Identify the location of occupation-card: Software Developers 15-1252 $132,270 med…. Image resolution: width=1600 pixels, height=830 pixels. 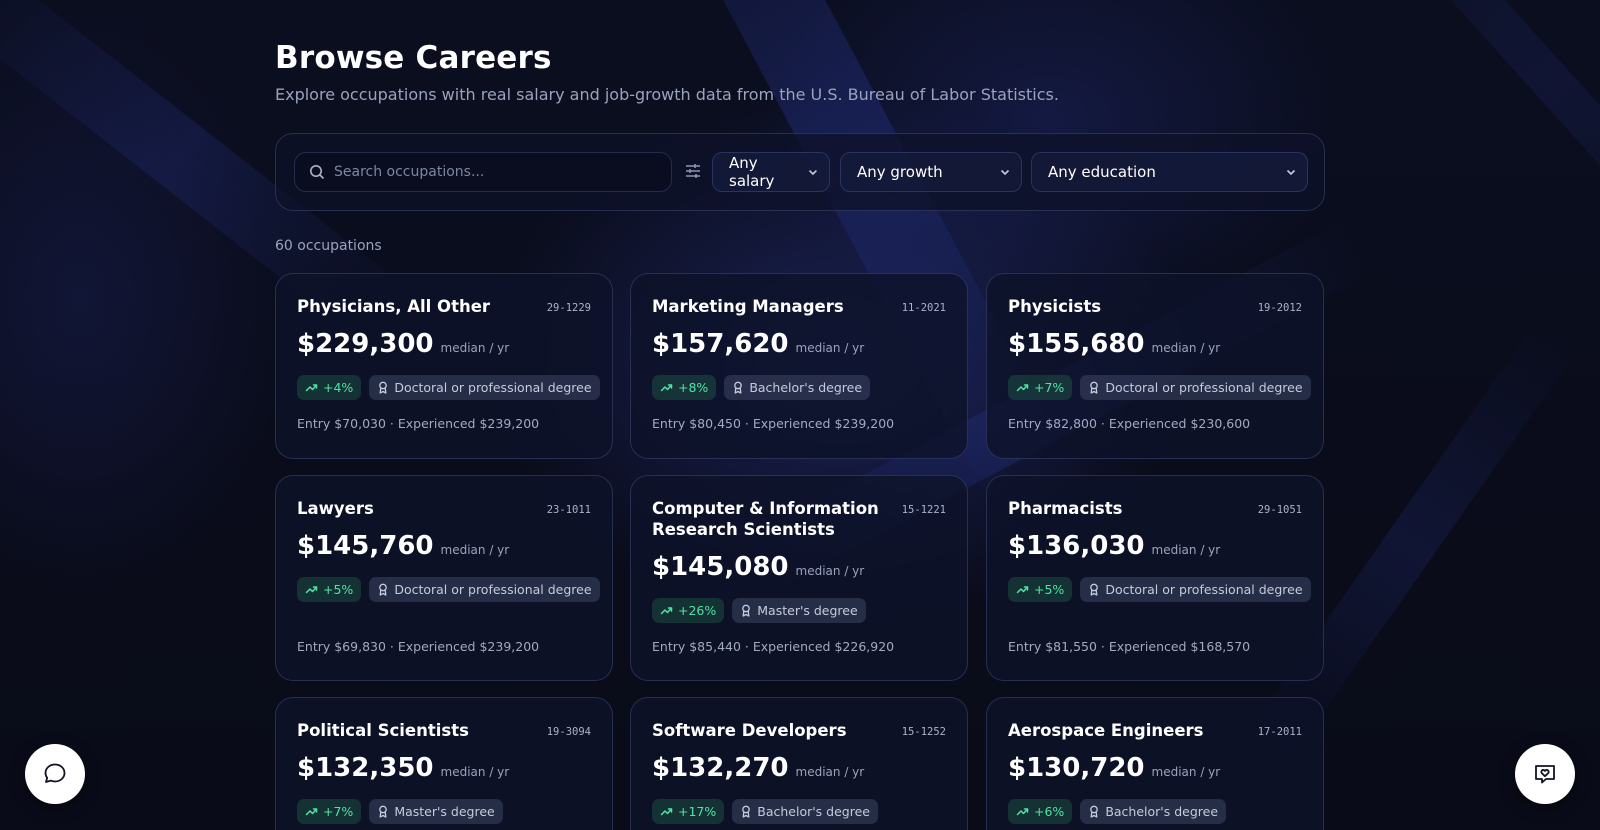
(799, 763).